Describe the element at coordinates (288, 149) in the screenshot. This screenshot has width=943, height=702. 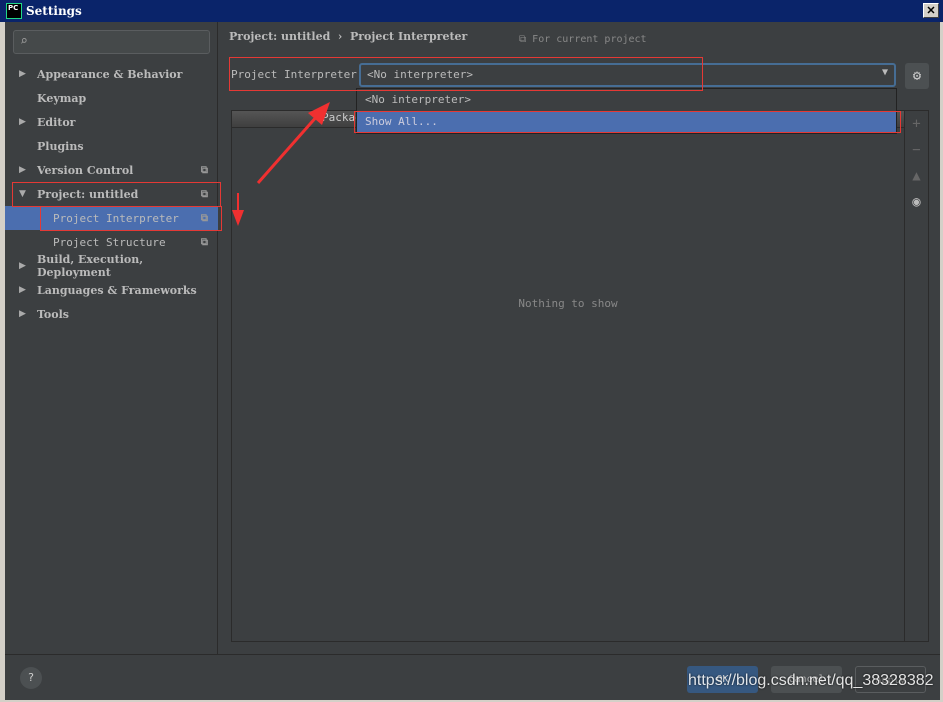
I see `arrow-line` at that location.